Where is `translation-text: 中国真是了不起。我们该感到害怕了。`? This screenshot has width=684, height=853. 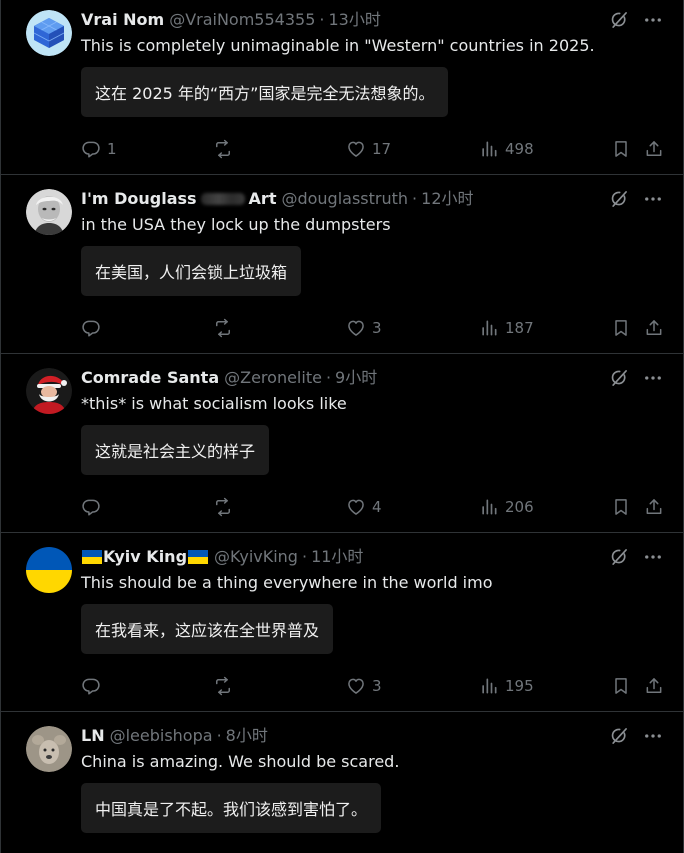 translation-text: 中国真是了不起。我们该感到害怕了。 is located at coordinates (231, 809).